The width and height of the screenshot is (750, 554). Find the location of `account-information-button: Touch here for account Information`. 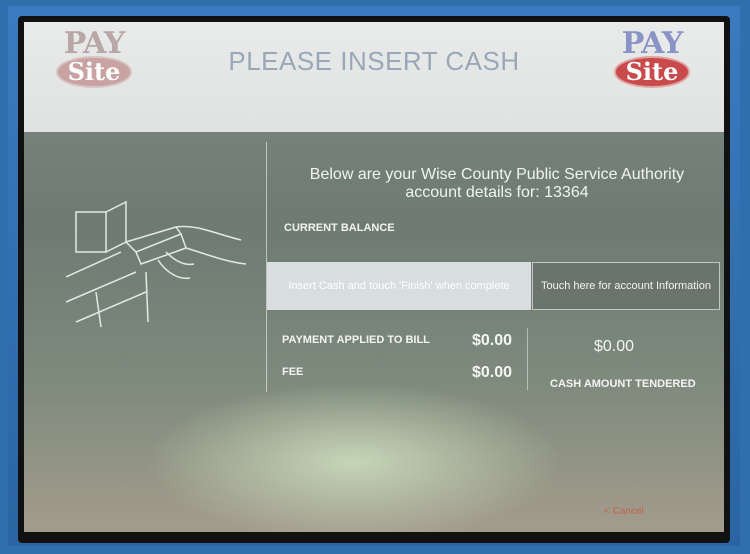

account-information-button: Touch here for account Information is located at coordinates (626, 286).